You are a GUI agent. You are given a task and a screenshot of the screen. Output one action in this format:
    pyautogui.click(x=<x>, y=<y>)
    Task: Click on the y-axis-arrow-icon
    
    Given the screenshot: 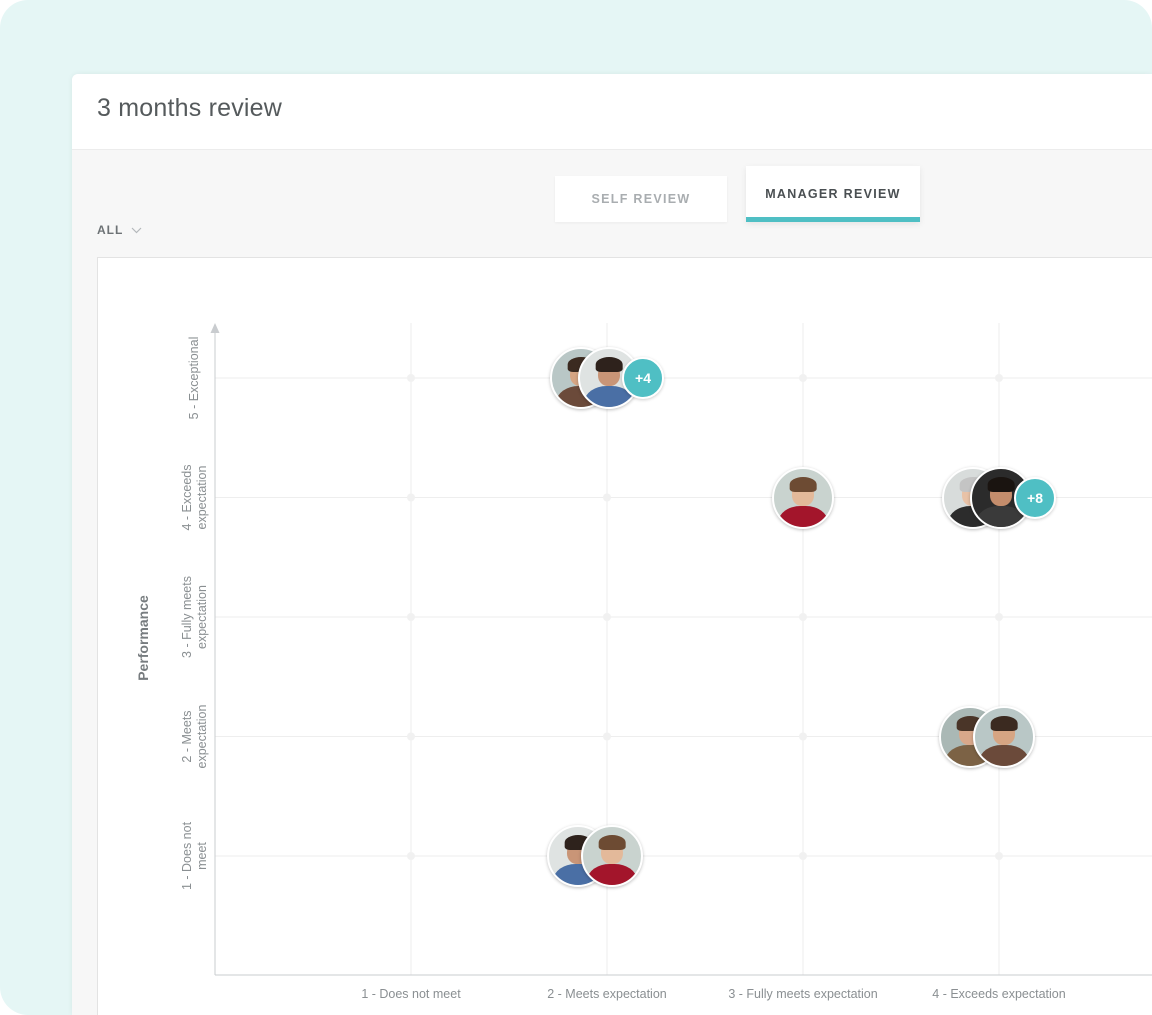 What is the action you would take?
    pyautogui.click(x=215, y=328)
    